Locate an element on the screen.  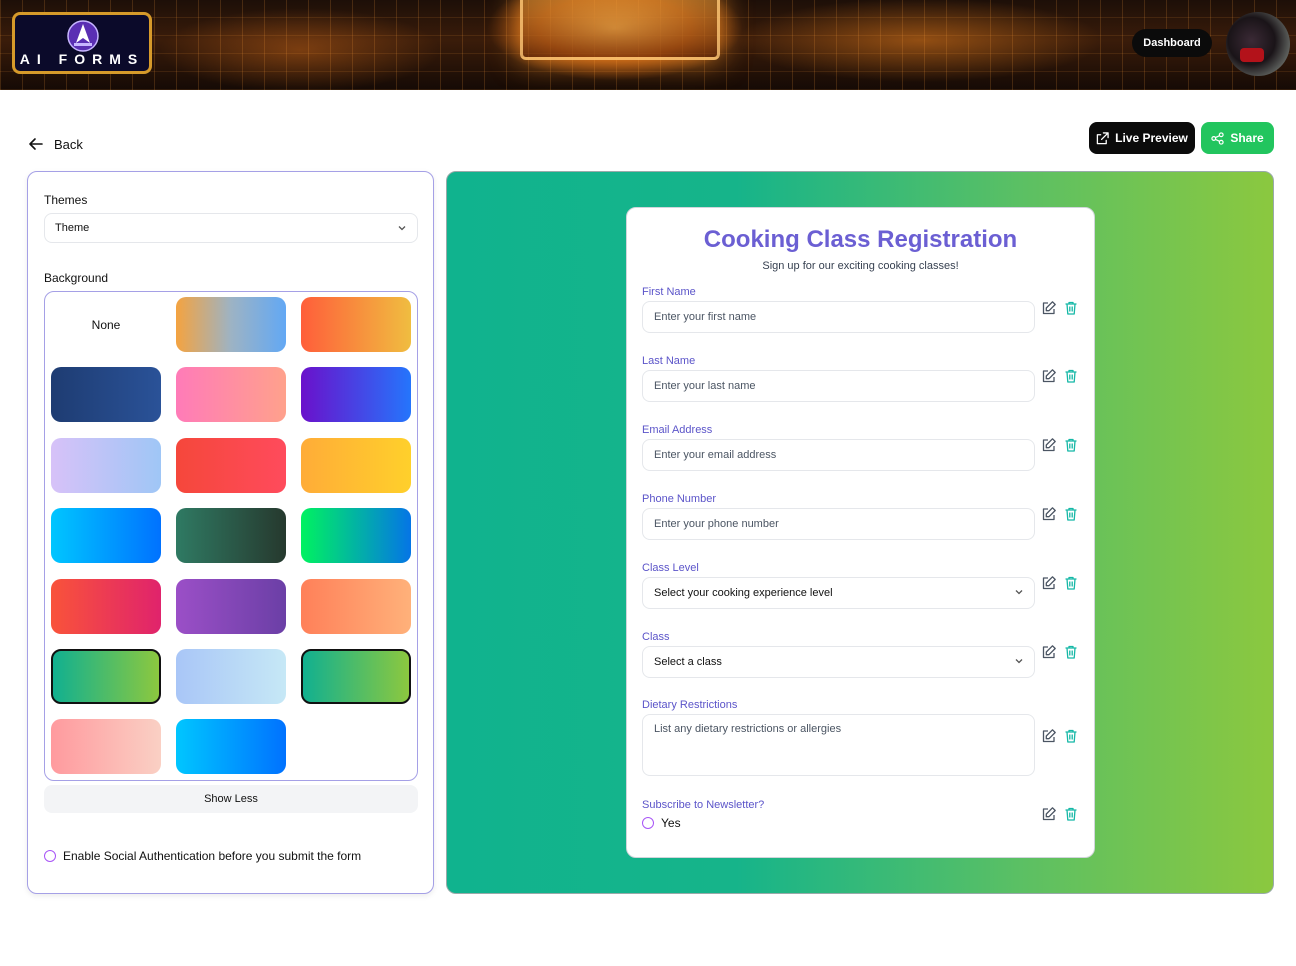
background-swatch-none: None is located at coordinates (106, 324).